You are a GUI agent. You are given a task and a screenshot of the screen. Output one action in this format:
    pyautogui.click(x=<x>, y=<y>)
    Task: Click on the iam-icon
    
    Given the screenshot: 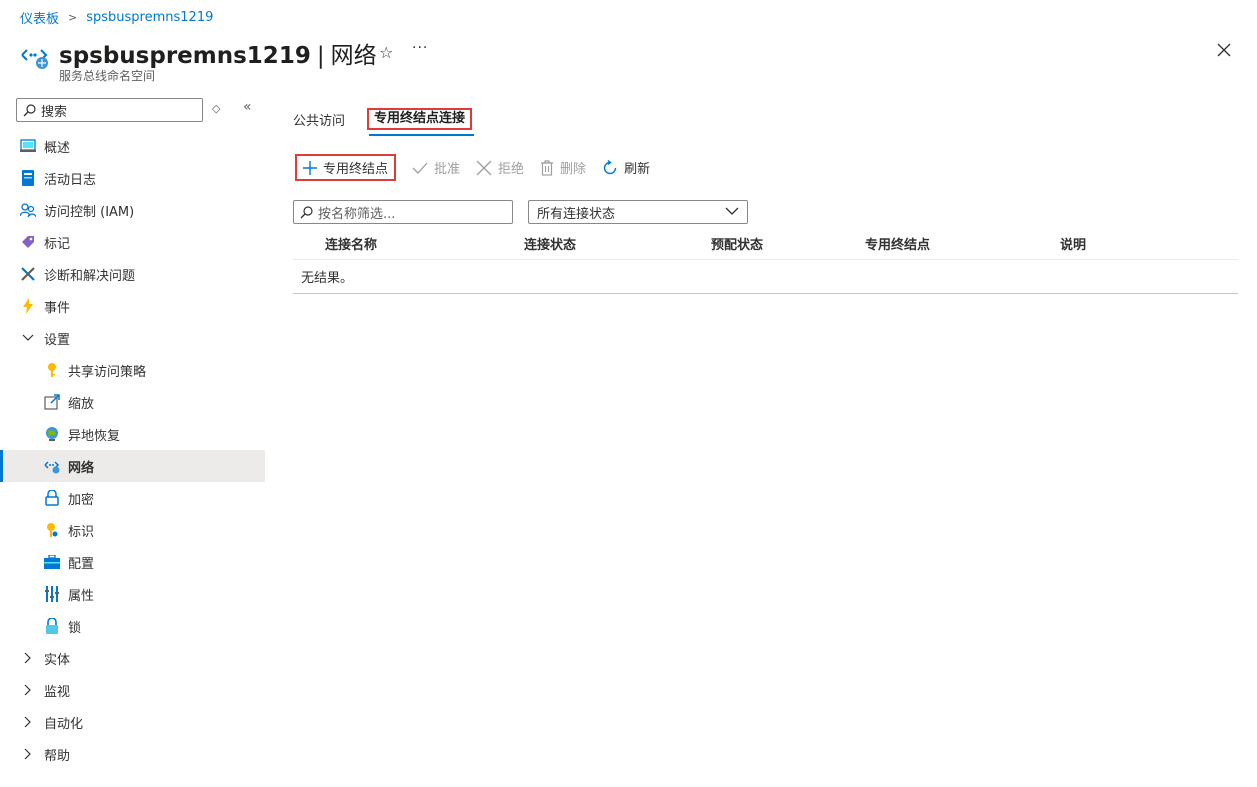 What is the action you would take?
    pyautogui.click(x=28, y=210)
    